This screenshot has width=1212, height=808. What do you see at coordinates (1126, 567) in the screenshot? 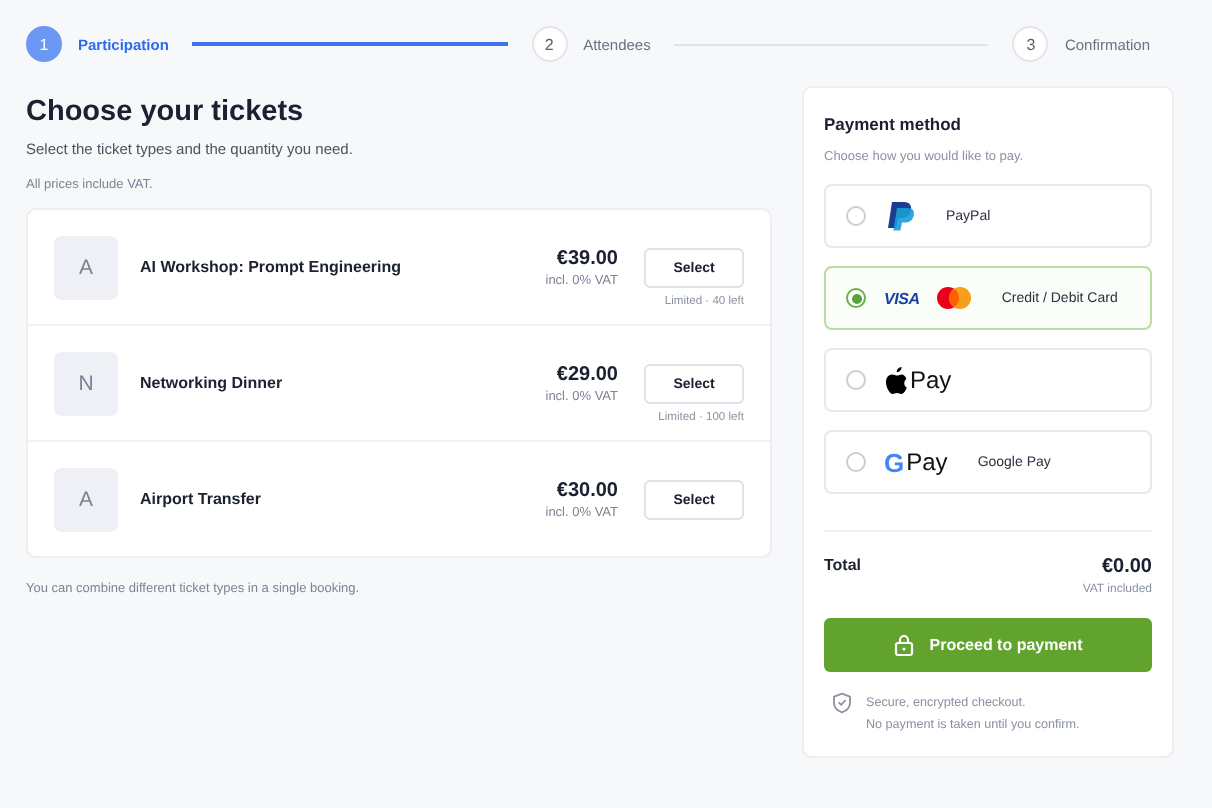
I see `total-amount: €0.00` at bounding box center [1126, 567].